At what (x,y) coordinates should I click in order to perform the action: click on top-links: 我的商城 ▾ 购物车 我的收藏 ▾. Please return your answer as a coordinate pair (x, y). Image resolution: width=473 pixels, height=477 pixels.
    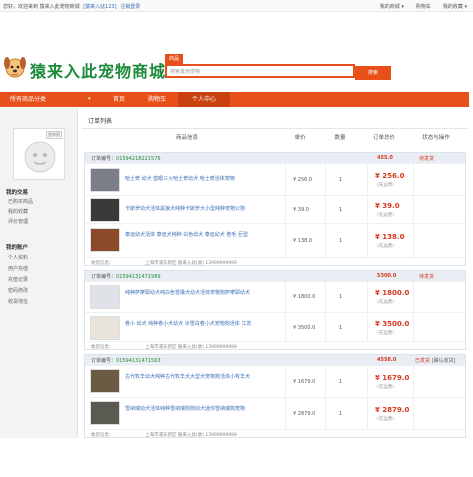
    Looking at the image, I should click on (423, 6).